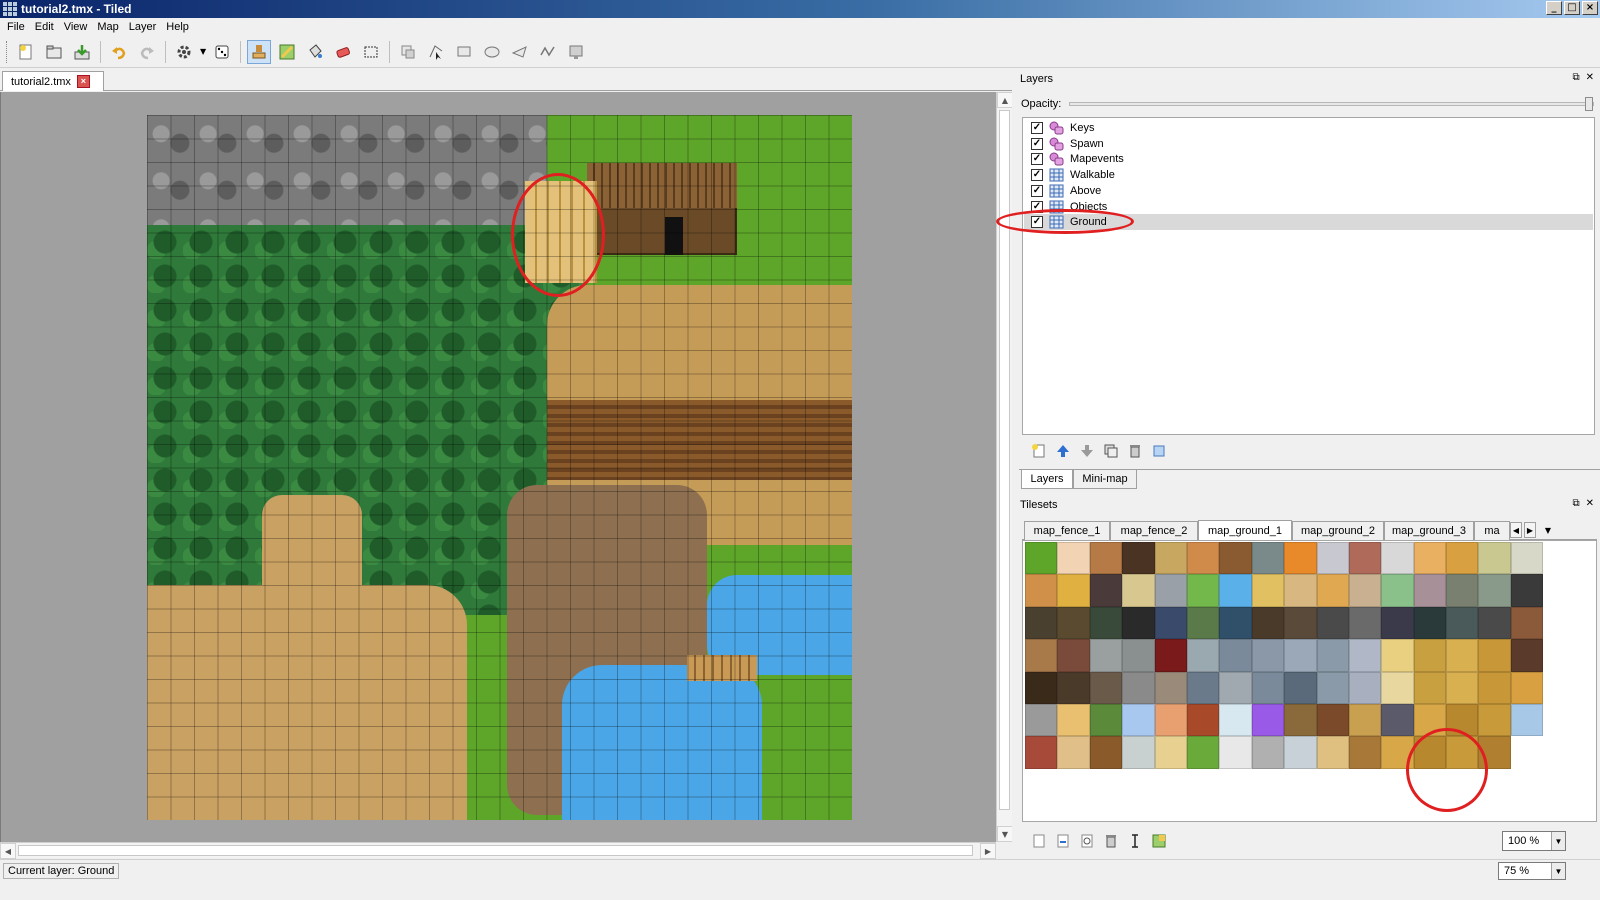  I want to click on scroll-up-icon: ▲, so click(1005, 100).